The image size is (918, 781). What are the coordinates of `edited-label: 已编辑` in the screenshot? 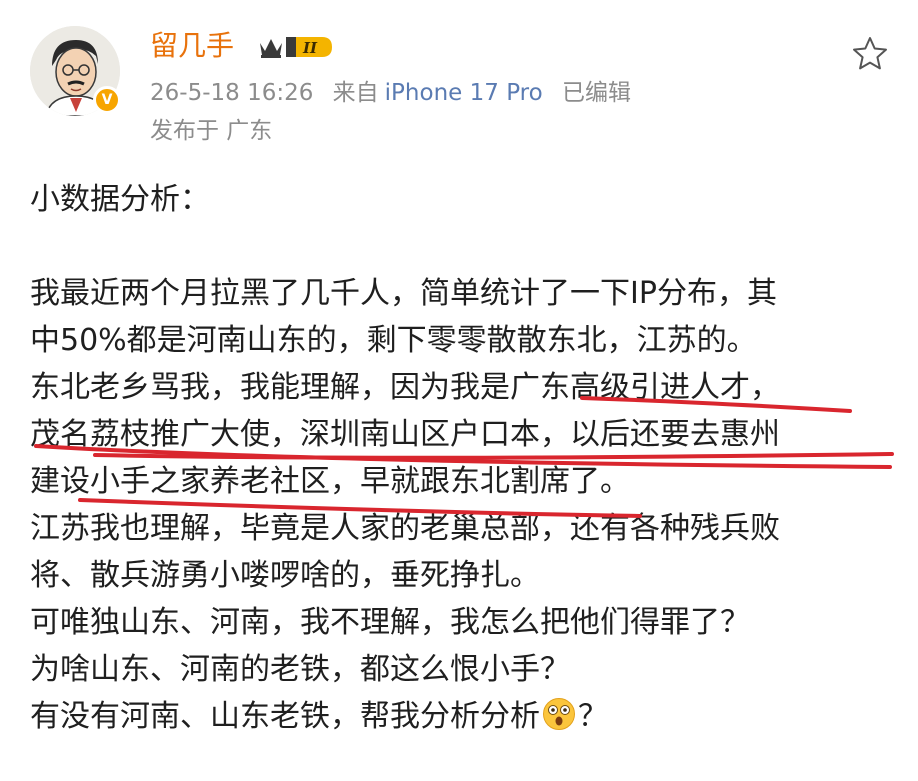 It's located at (596, 93).